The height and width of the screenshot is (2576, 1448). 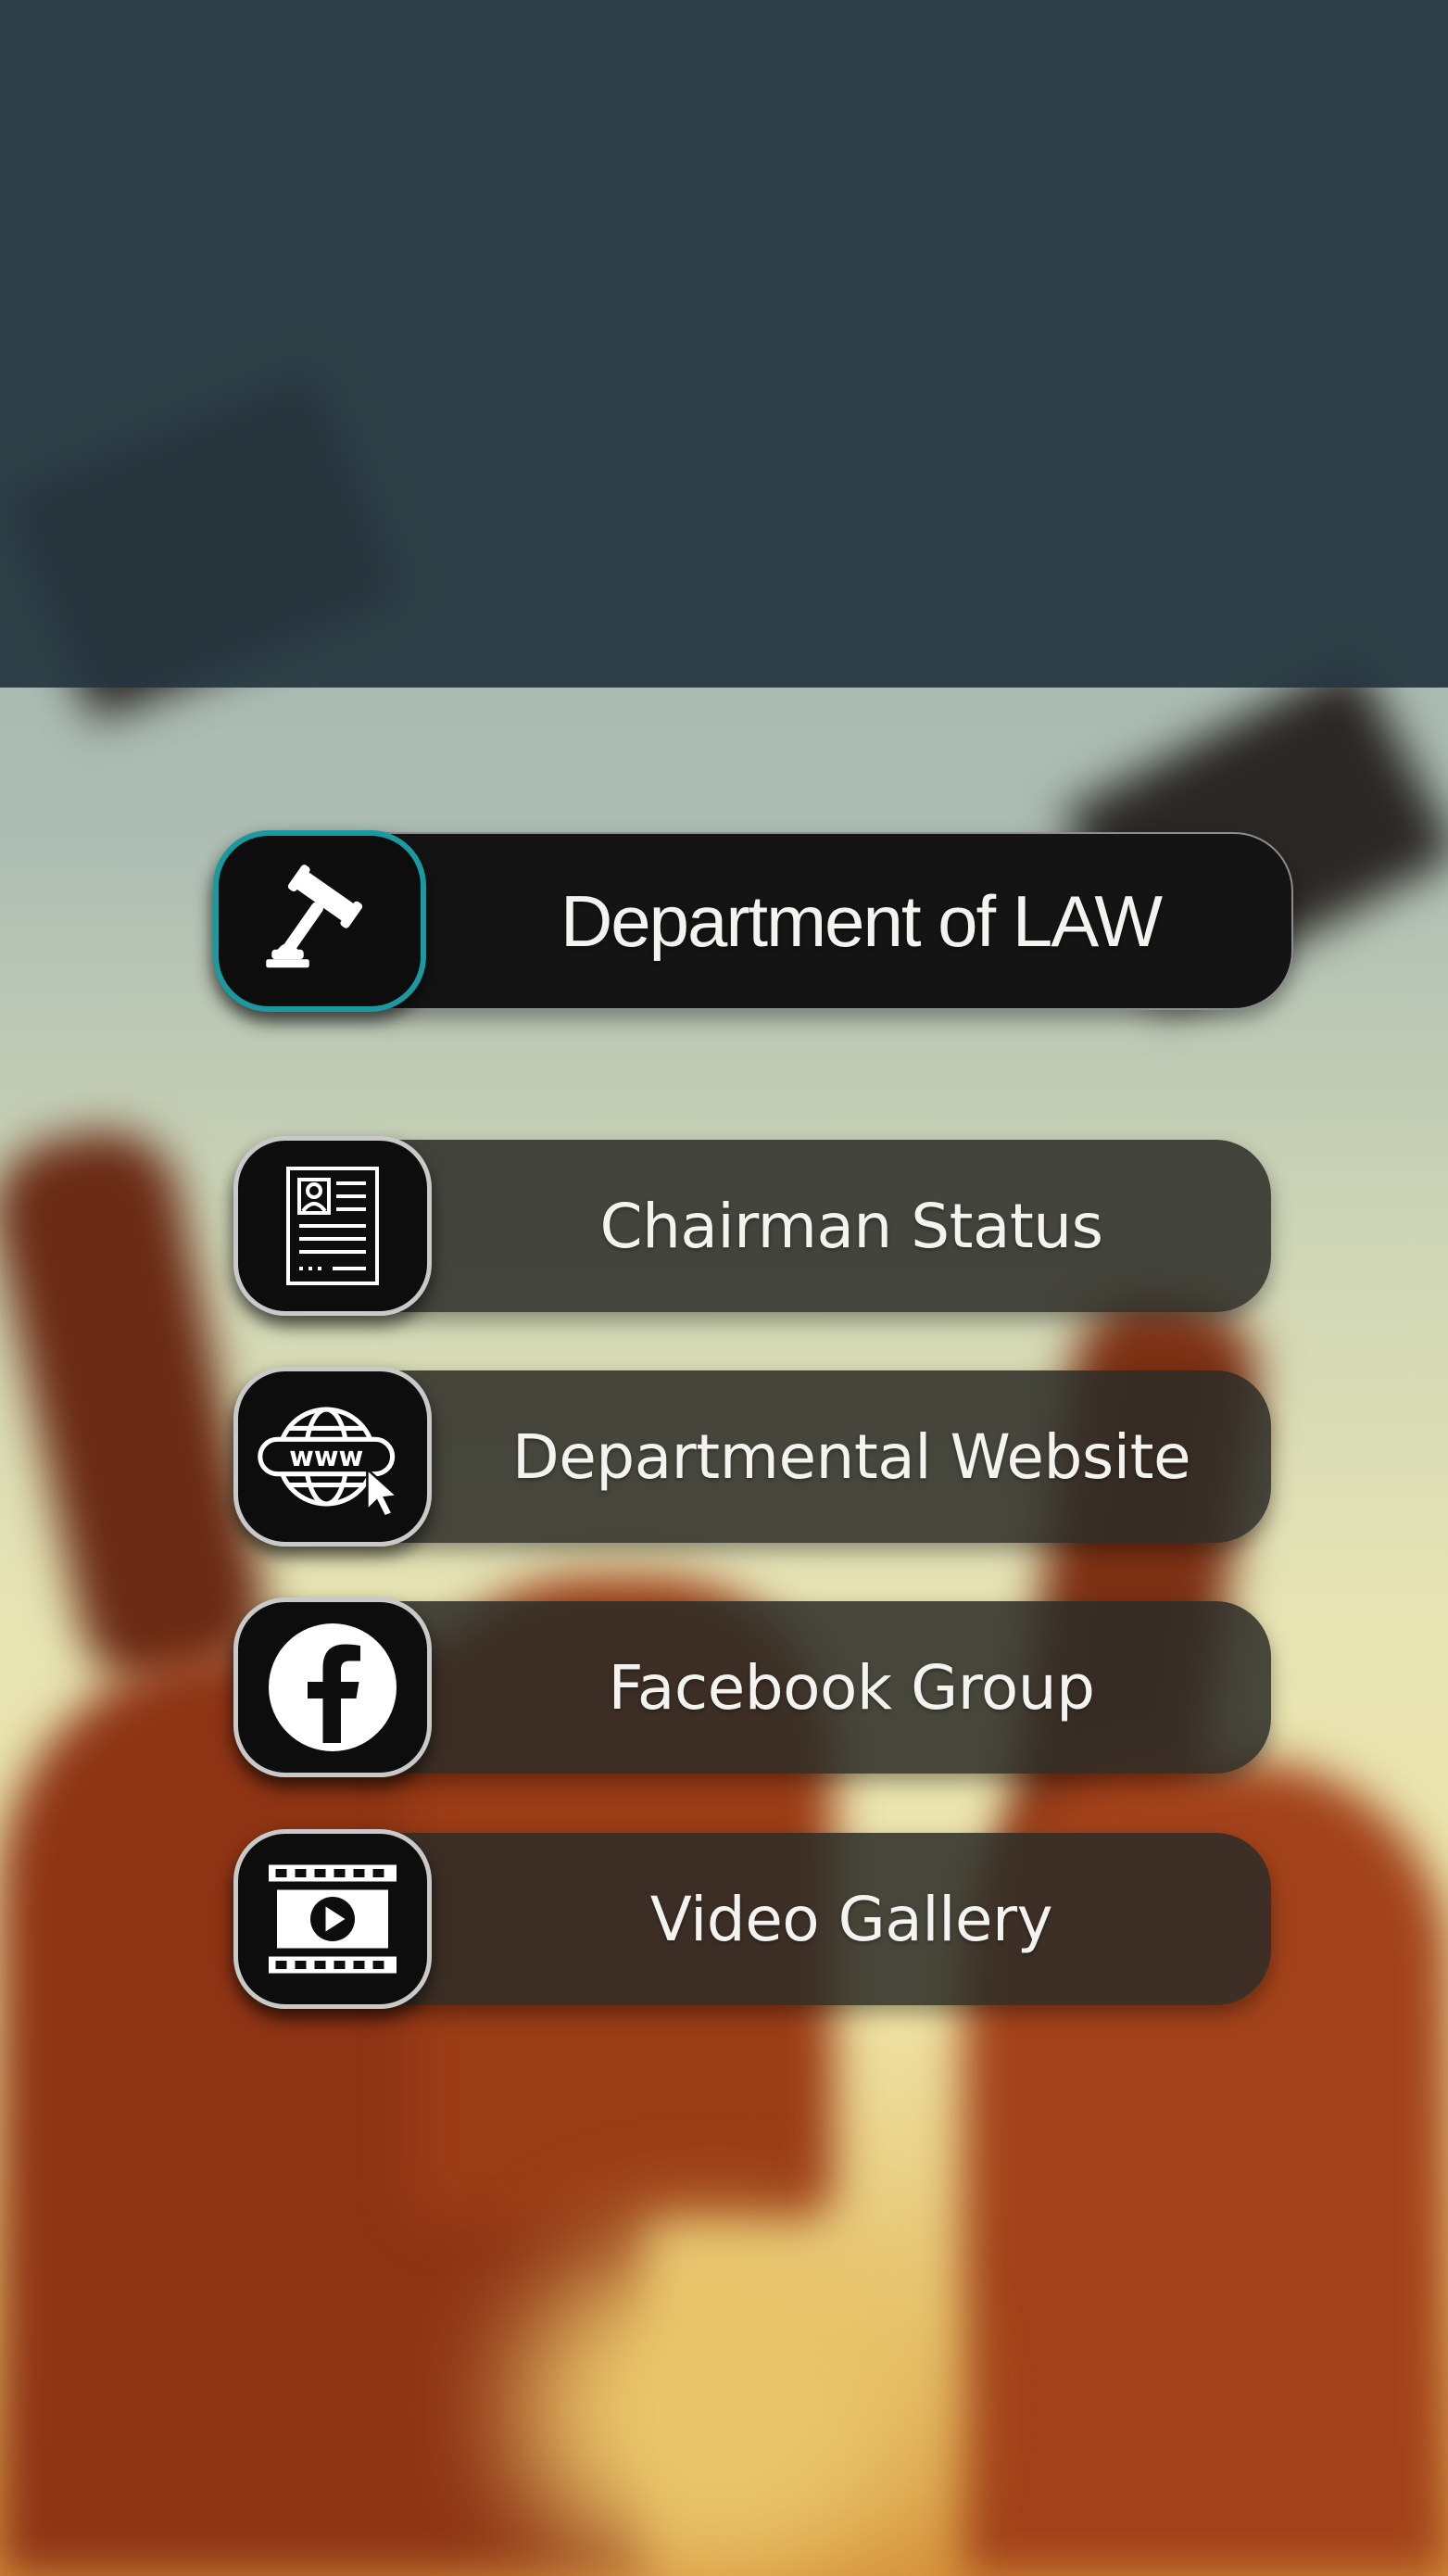 What do you see at coordinates (851, 1457) in the screenshot?
I see `departmental-website-label: Departmental Website` at bounding box center [851, 1457].